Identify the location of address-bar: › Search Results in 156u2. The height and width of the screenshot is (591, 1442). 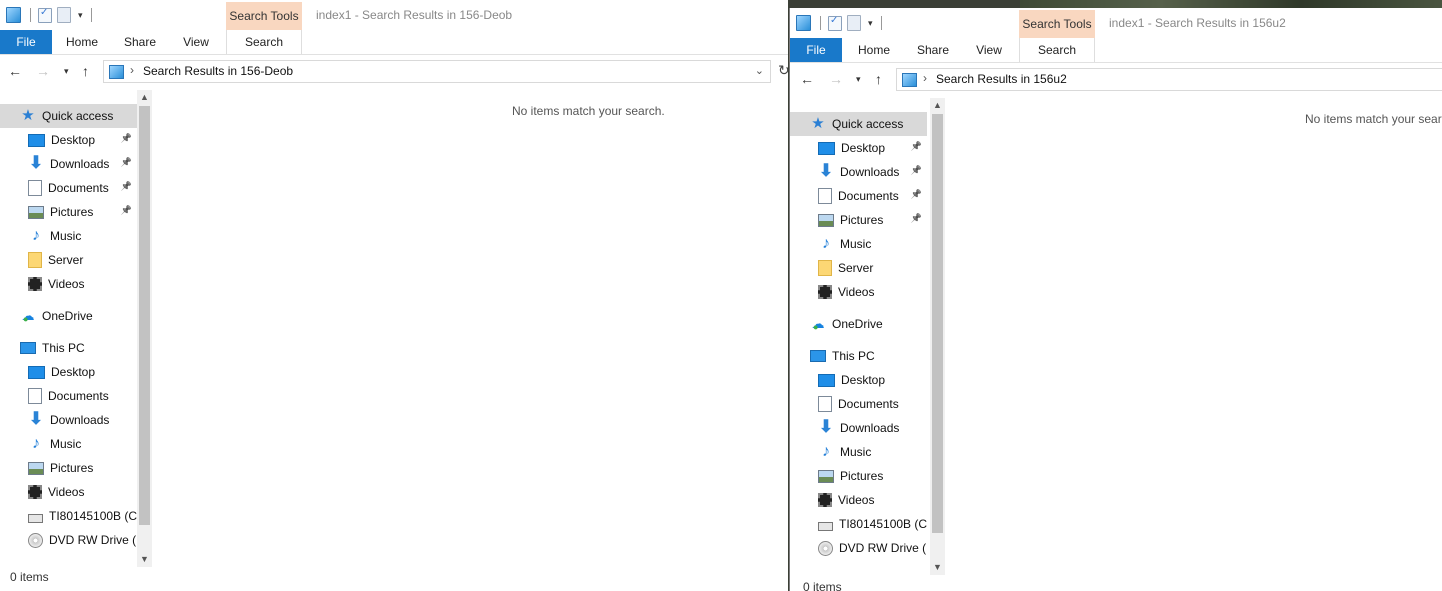
(1169, 79).